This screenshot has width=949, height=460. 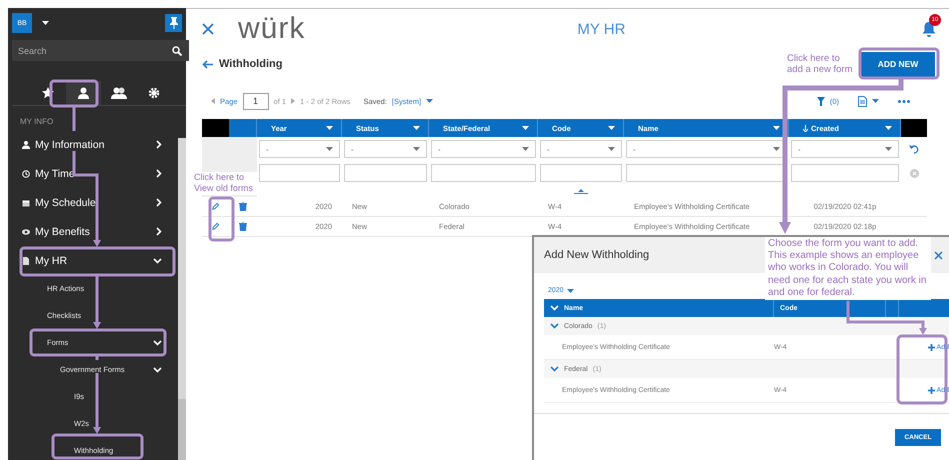 What do you see at coordinates (226, 183) in the screenshot?
I see `annotation-note: Click here to View old forms` at bounding box center [226, 183].